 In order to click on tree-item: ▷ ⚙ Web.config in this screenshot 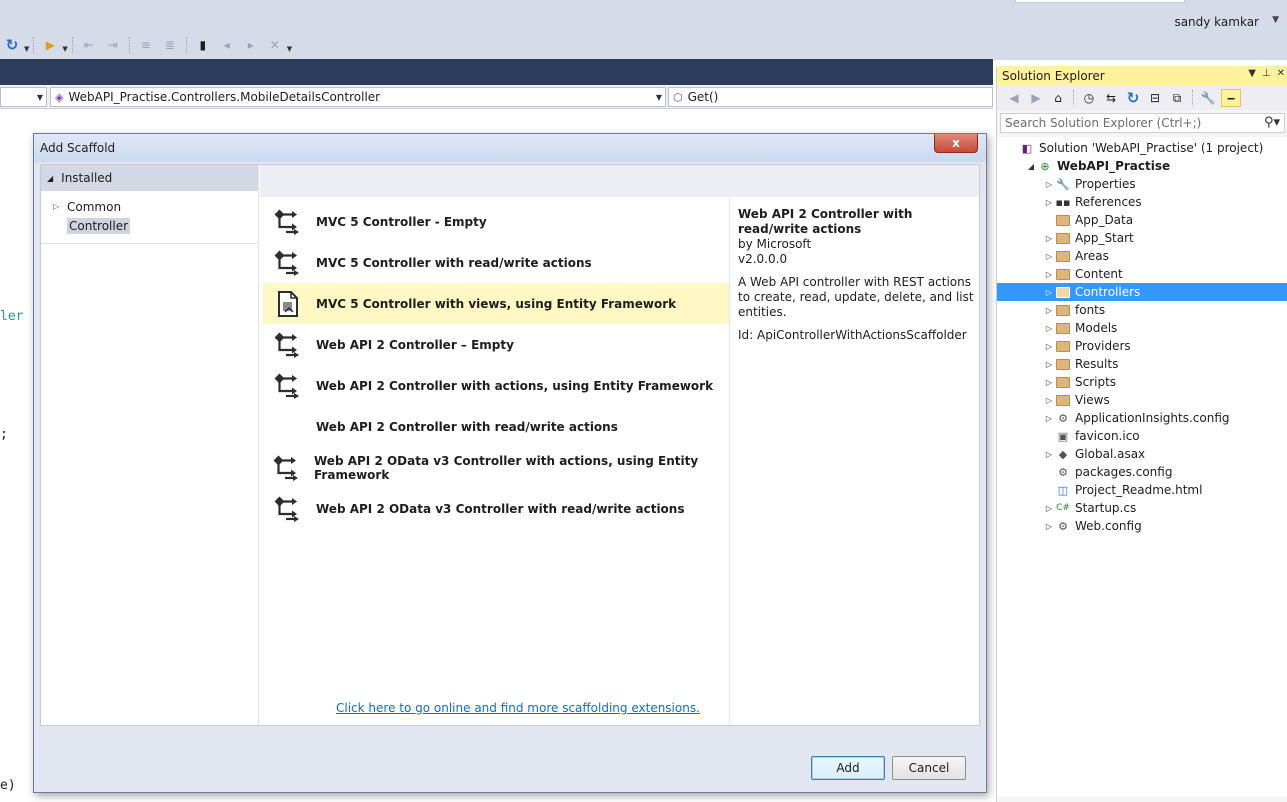, I will do `click(1142, 526)`.